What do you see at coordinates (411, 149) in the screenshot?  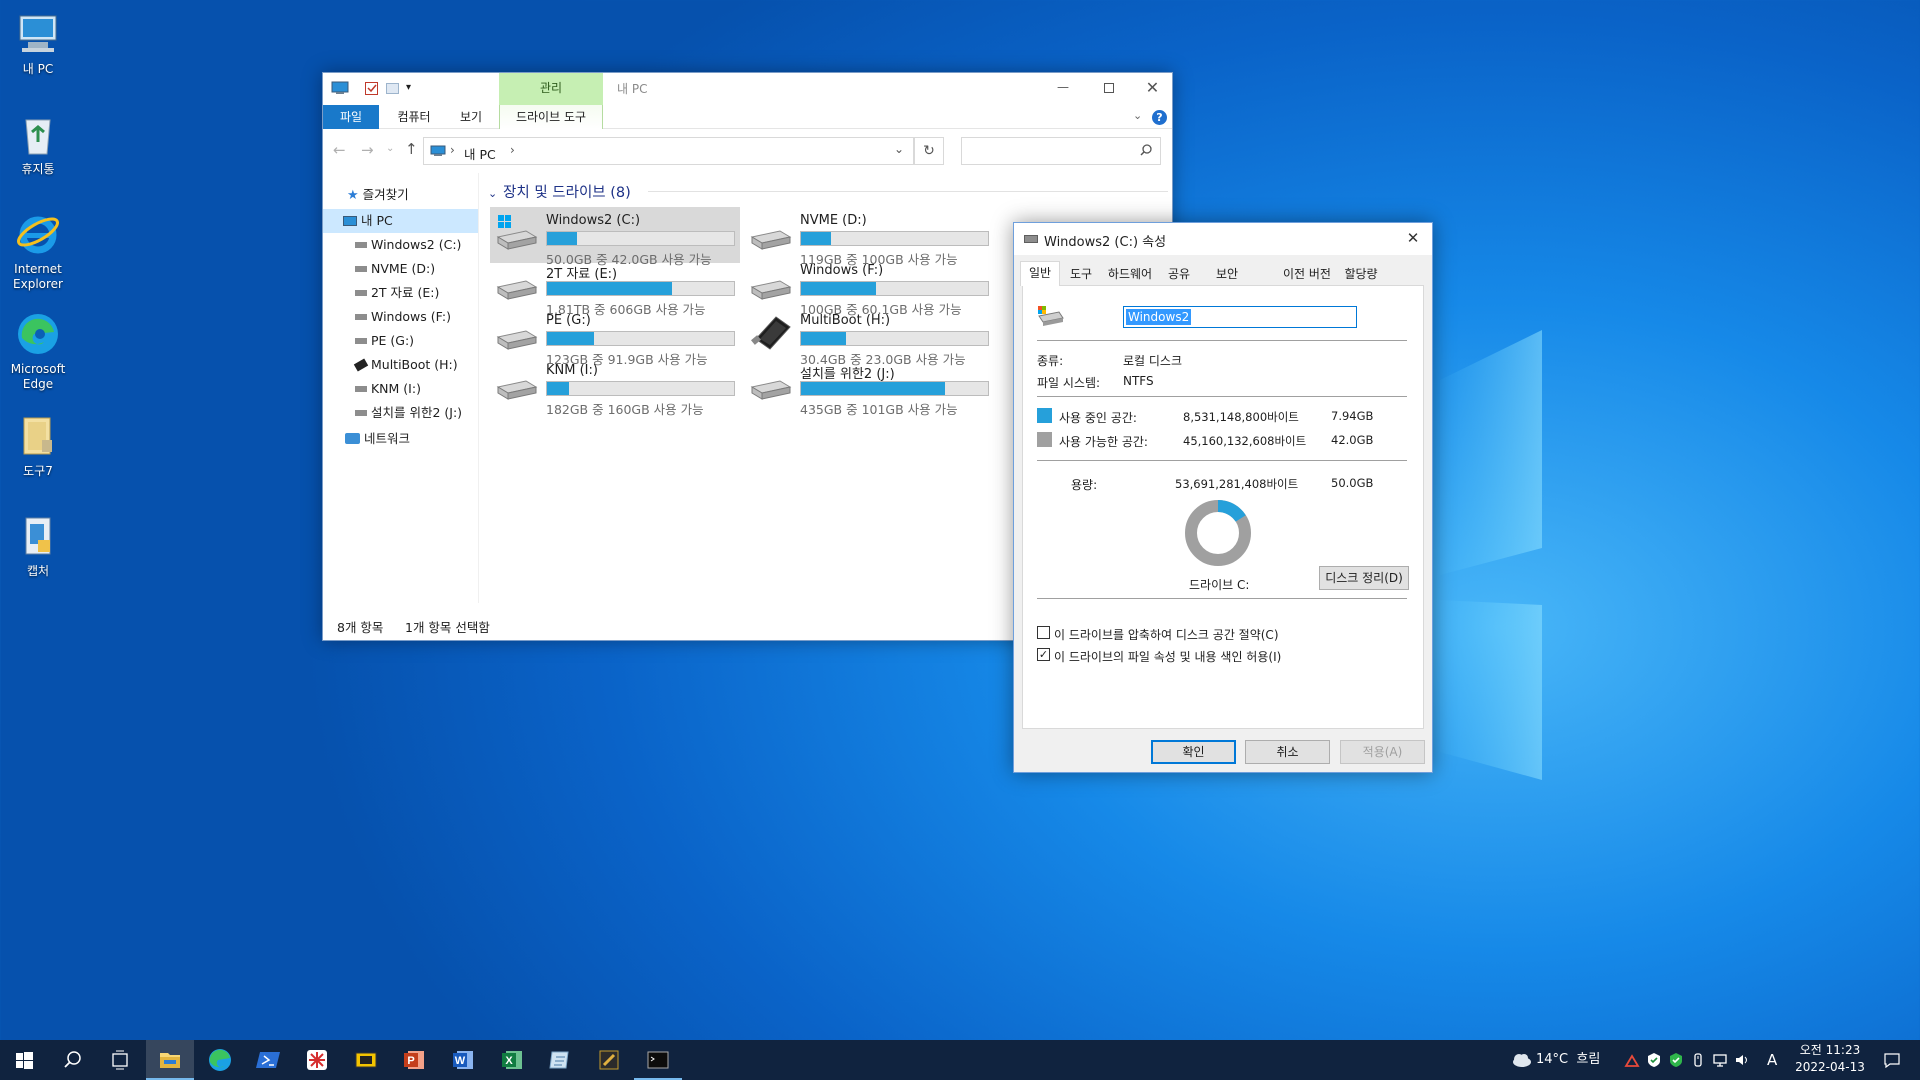 I see `up-icon: ↑` at bounding box center [411, 149].